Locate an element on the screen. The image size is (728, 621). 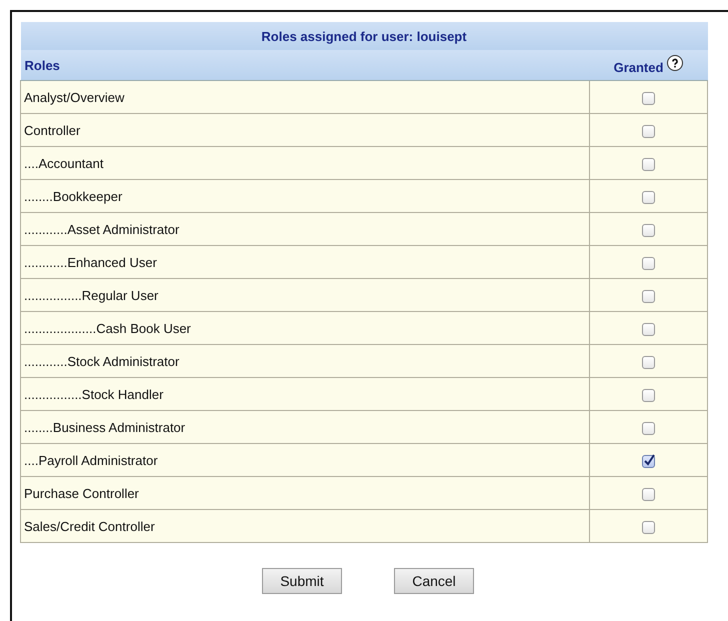
table-cell: ................Stock Handler is located at coordinates (305, 394).